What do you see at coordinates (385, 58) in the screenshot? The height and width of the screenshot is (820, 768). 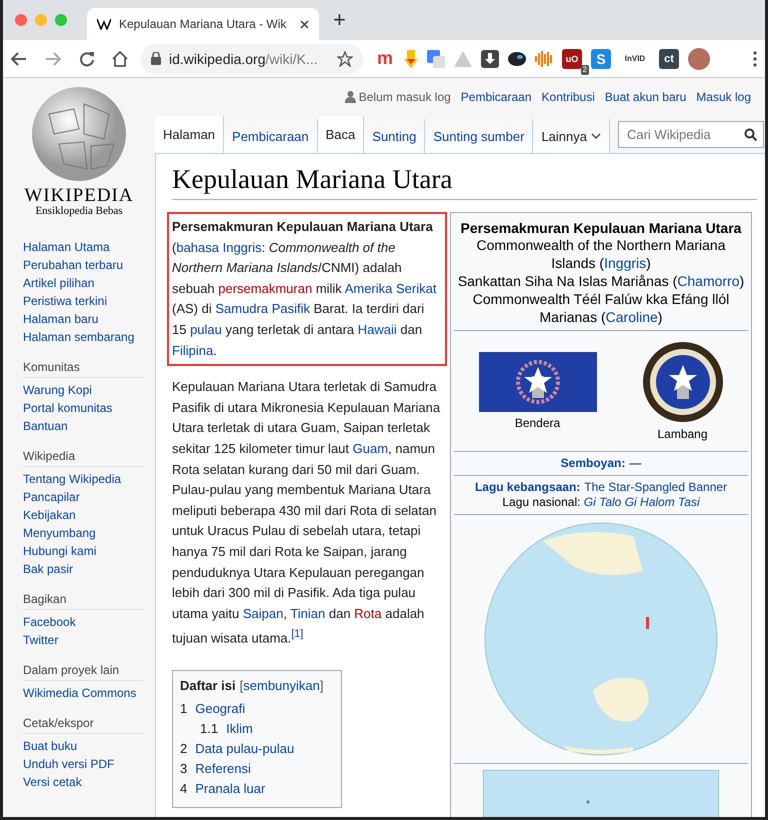 I see `m-letter-extension-icon: m` at bounding box center [385, 58].